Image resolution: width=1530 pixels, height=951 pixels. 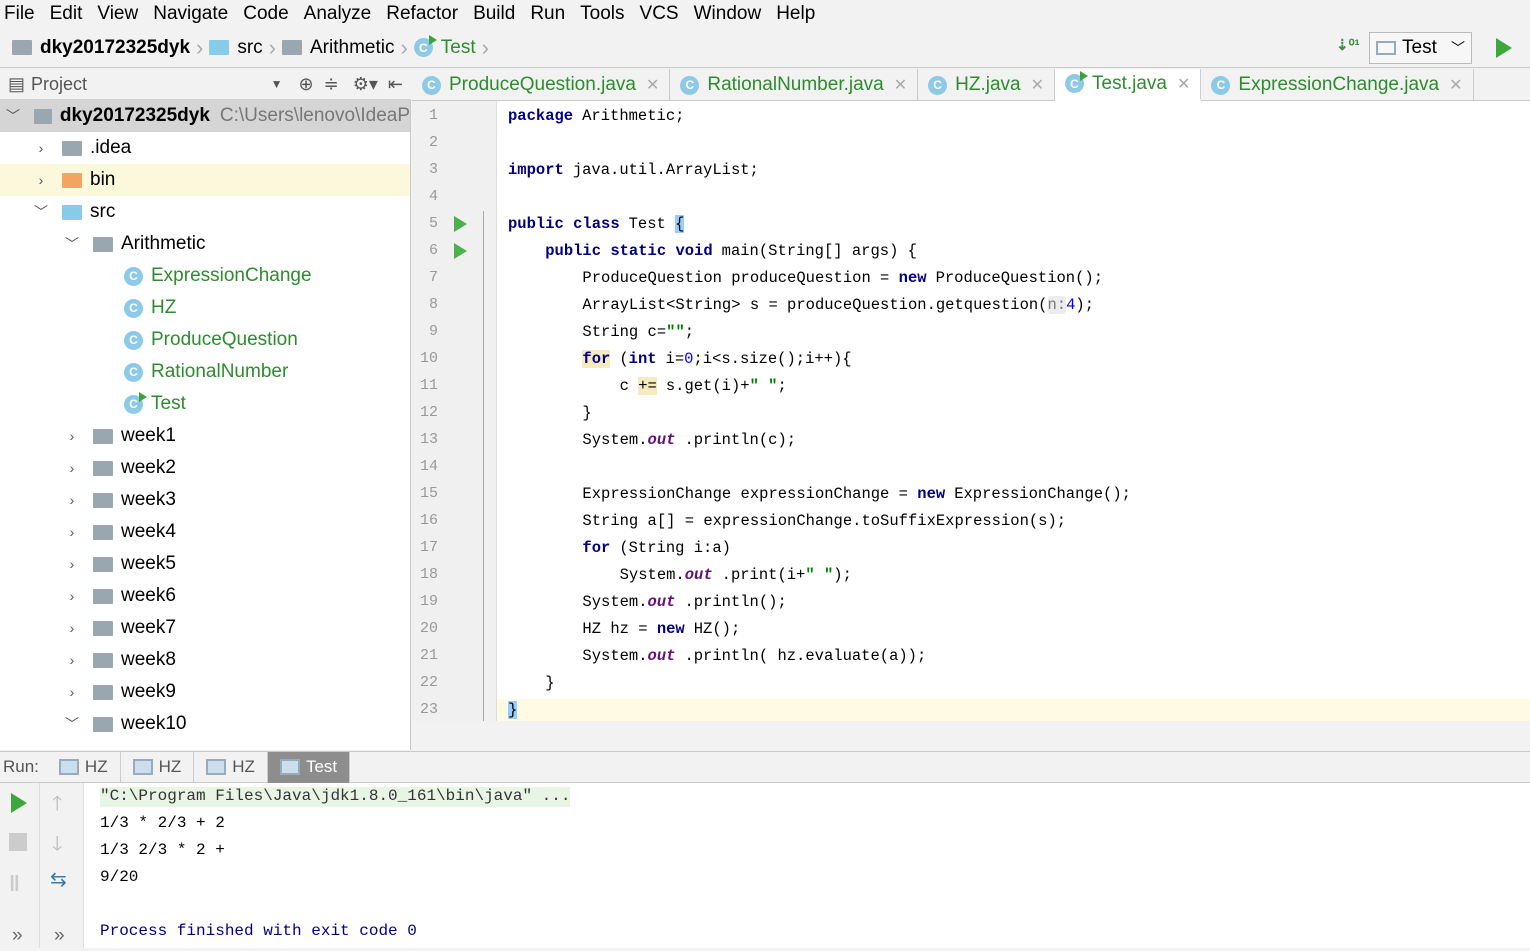 What do you see at coordinates (601, 332) in the screenshot?
I see `code-line: String c="";` at bounding box center [601, 332].